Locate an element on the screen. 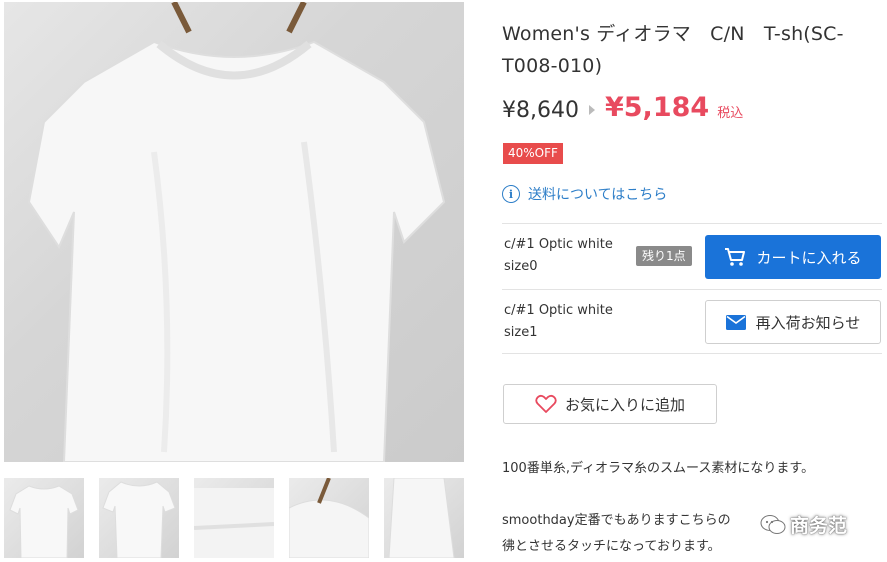 This screenshot has height=562, width=887. add-to-cart-label: カートに入れる is located at coordinates (809, 257).